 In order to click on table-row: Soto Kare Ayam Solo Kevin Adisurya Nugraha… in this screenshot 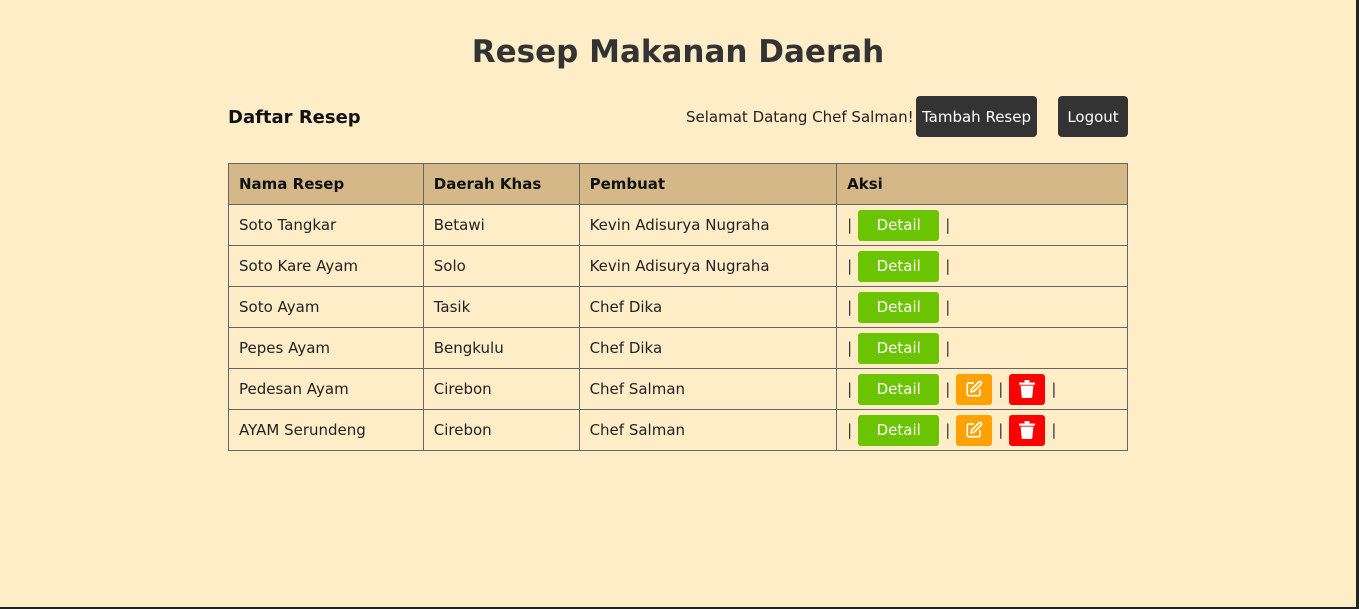, I will do `click(678, 266)`.